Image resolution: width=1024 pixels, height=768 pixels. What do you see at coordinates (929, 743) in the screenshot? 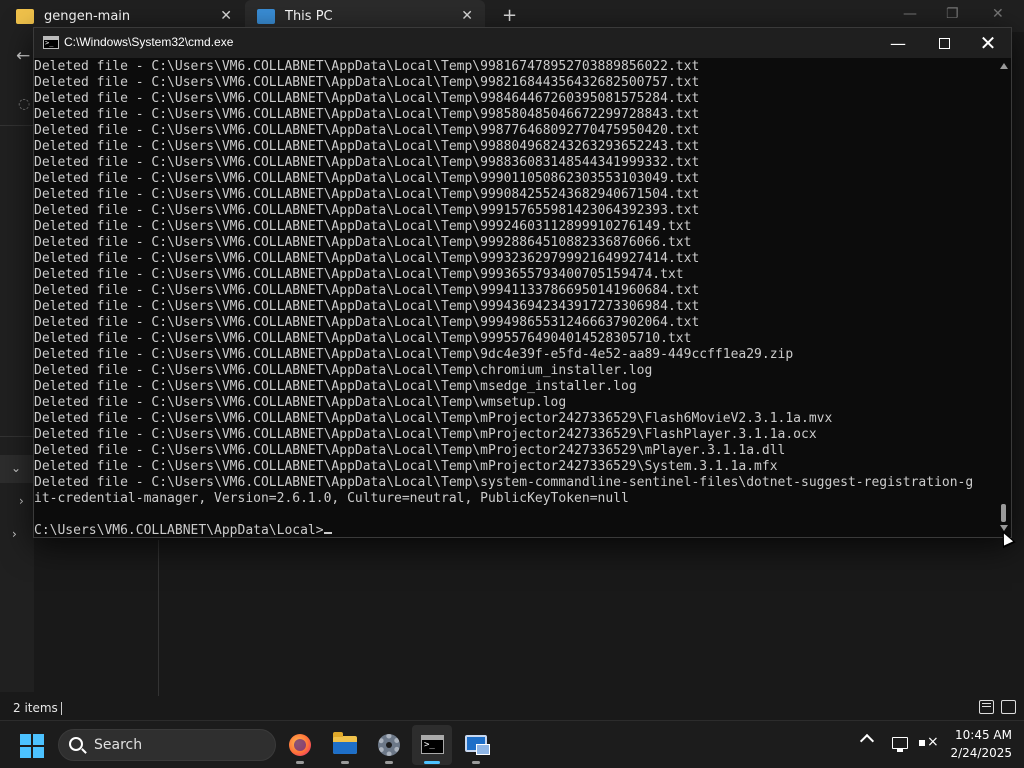
I see `volume-muted-icon` at bounding box center [929, 743].